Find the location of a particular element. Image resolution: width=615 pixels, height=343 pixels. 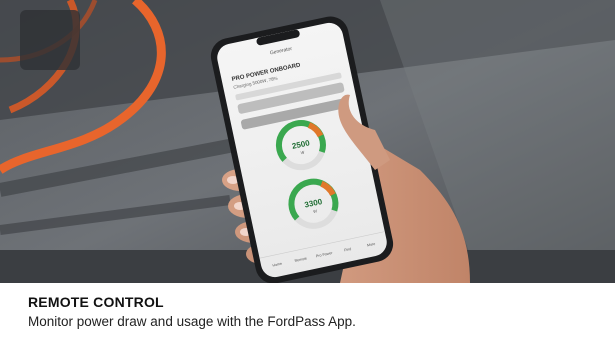

generator-panel is located at coordinates (50, 40).